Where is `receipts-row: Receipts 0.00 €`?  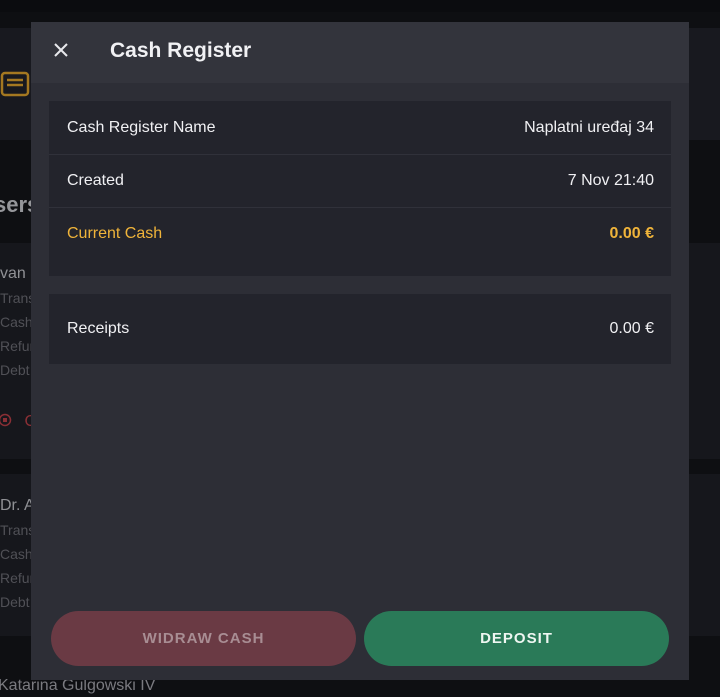
receipts-row: Receipts 0.00 € is located at coordinates (360, 329).